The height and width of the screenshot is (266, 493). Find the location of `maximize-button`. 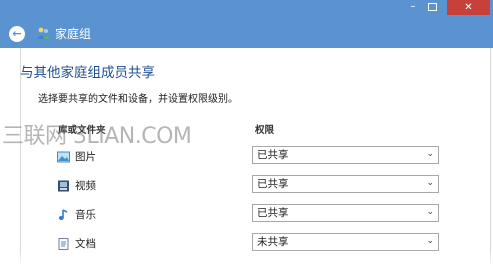

maximize-button is located at coordinates (432, 7).